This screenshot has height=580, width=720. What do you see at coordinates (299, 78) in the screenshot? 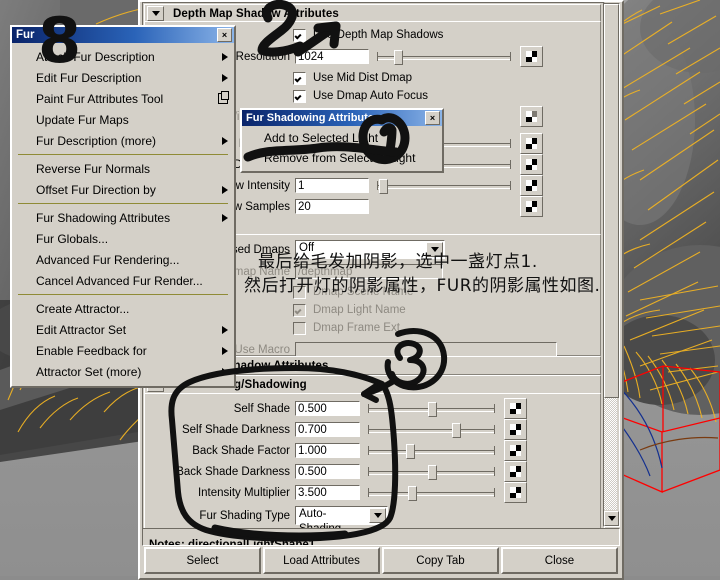
I see `use-mid-dist-dmap-checkbox` at bounding box center [299, 78].